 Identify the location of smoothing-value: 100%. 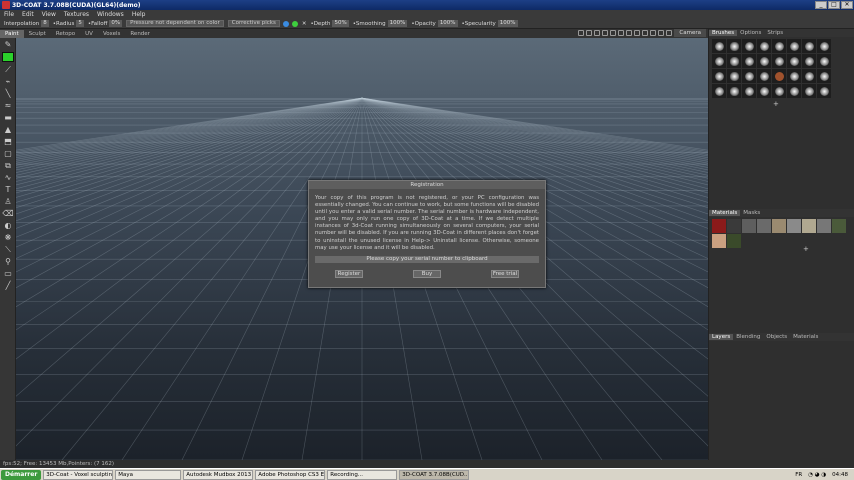
(397, 23).